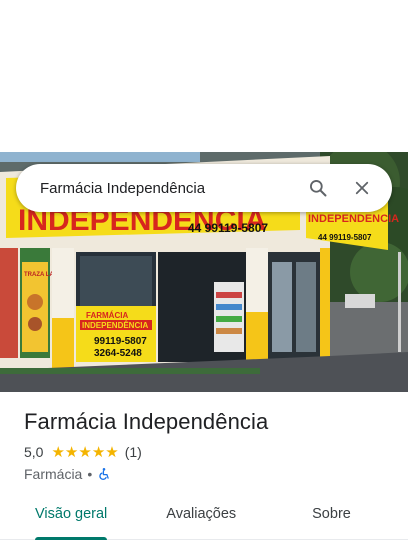  I want to click on sign-phone-text: 44 99119-5807, so click(228, 228).